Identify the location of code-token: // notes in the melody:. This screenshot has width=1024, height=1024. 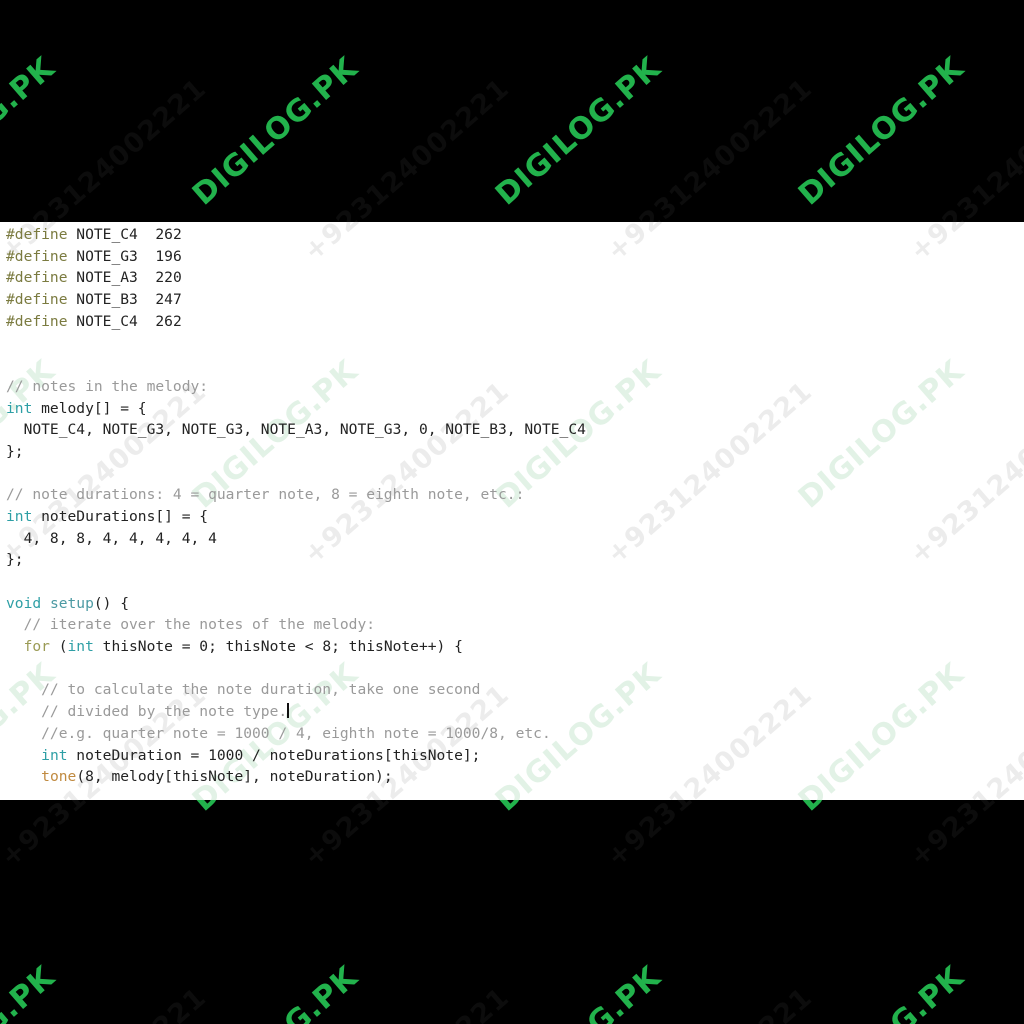
(107, 386).